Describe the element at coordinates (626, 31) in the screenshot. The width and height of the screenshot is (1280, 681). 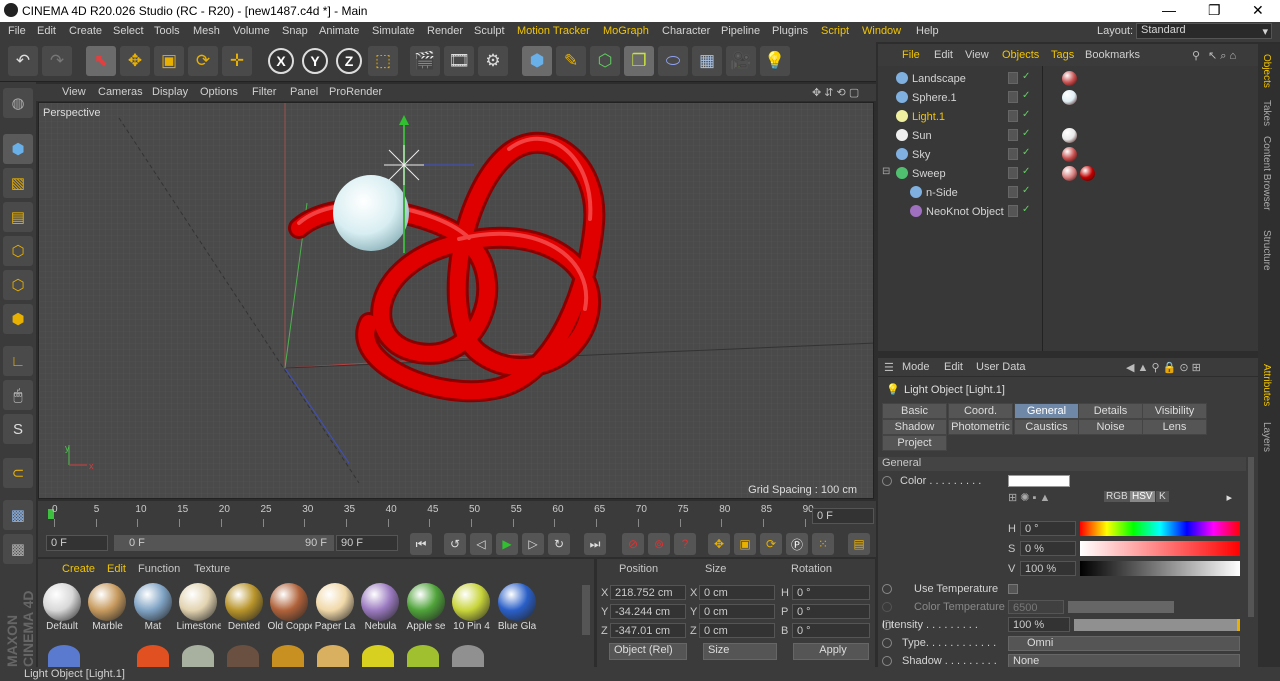
I see `menu-mograph: MoGraph` at that location.